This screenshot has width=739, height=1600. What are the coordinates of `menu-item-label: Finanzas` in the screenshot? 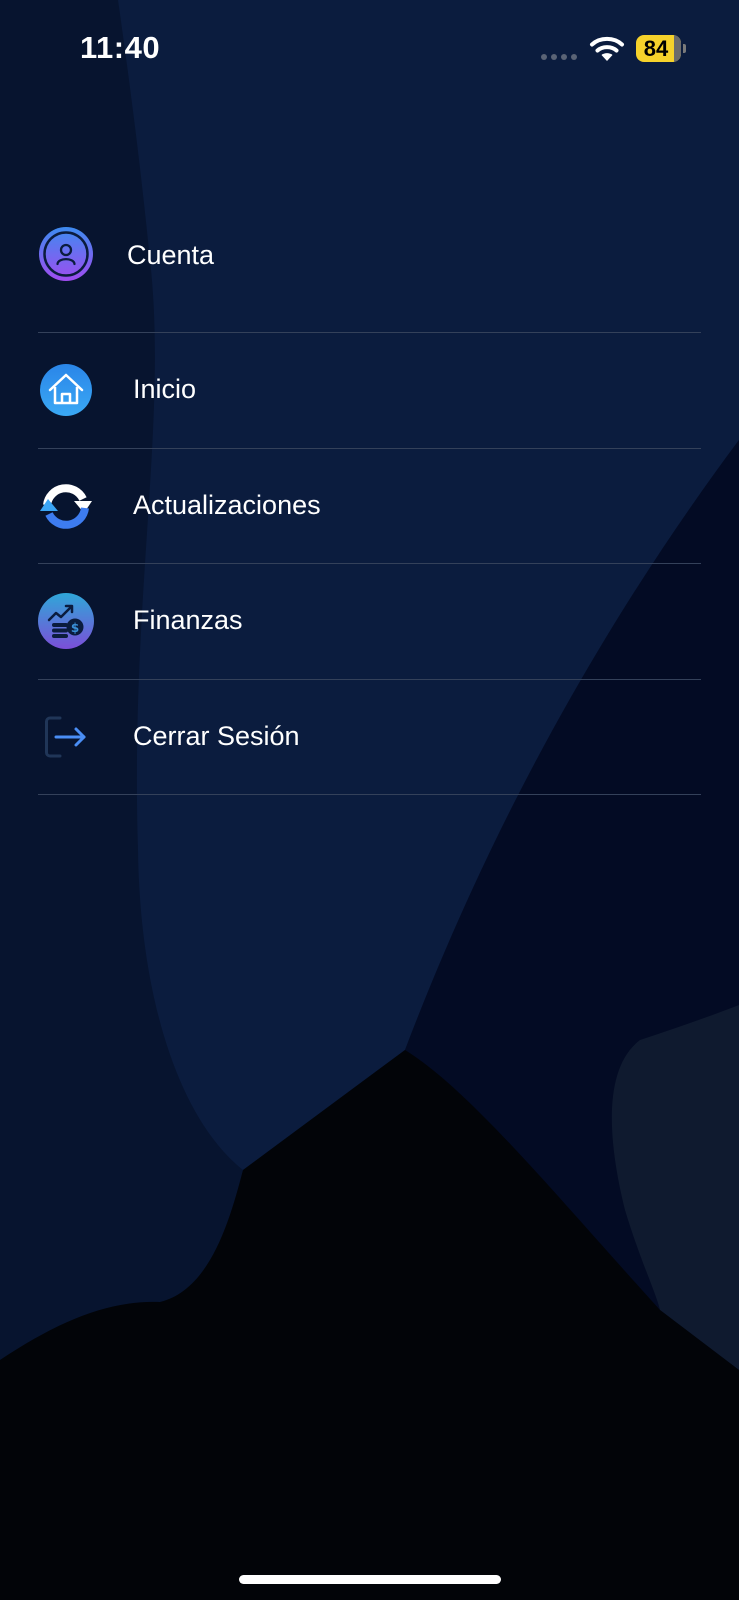 It's located at (188, 620).